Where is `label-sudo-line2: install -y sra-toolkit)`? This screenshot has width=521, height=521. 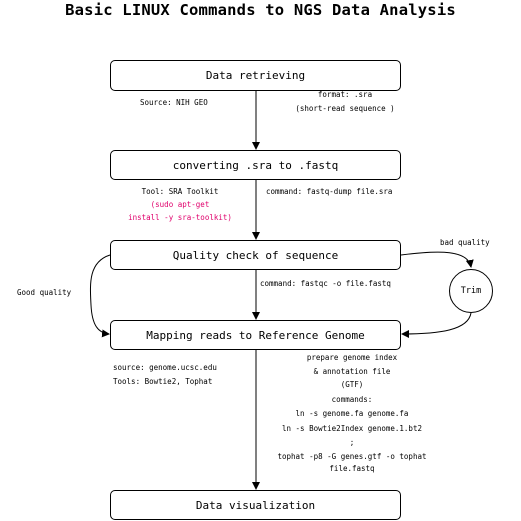
label-sudo-line2: install -y sra-toolkit) is located at coordinates (180, 217).